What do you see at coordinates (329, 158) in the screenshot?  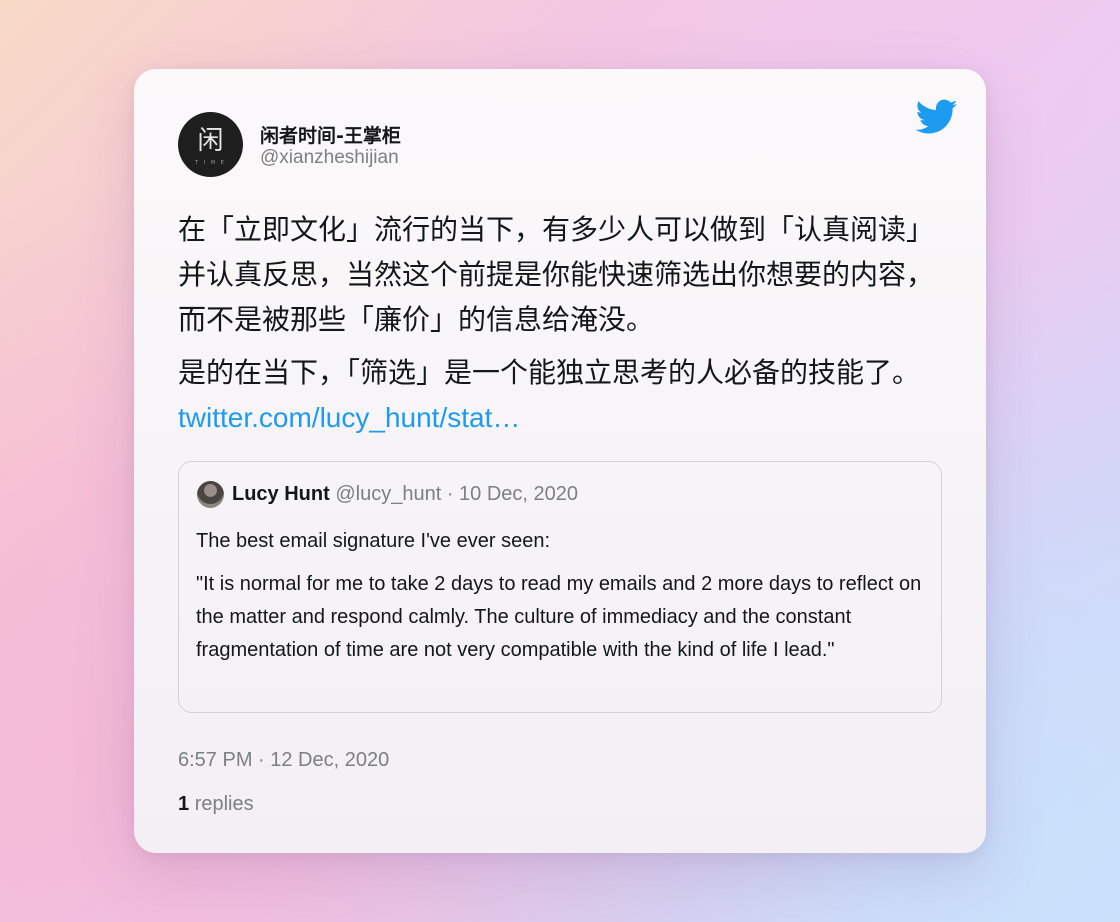 I see `author-handle: @xianzheshijian` at bounding box center [329, 158].